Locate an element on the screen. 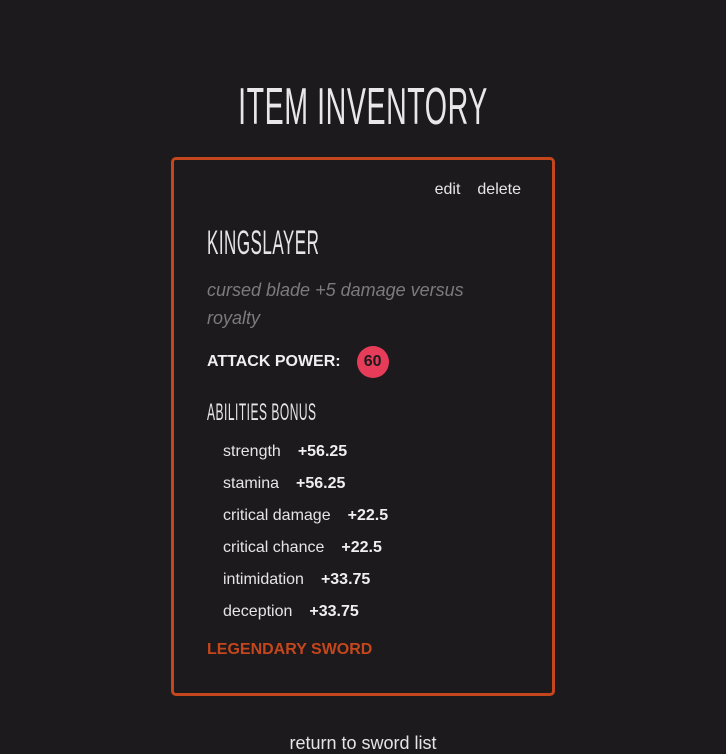 This screenshot has width=726, height=754. abilities-heading: ABILITIES BONUS is located at coordinates (262, 412).